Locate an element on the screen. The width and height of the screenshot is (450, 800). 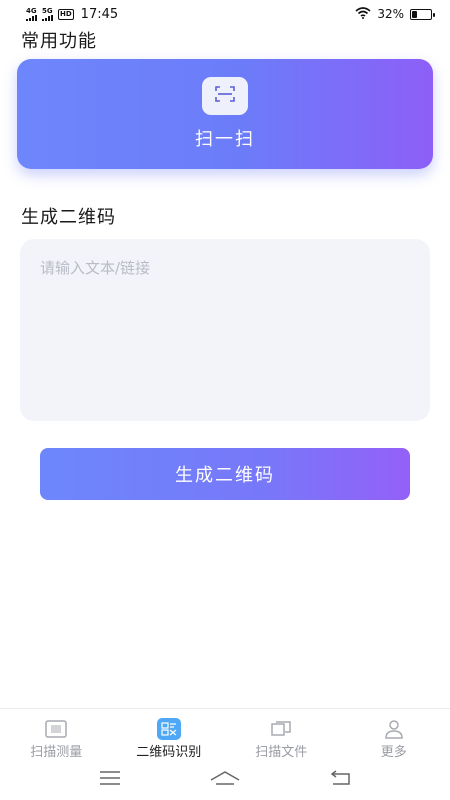
status-left: 4G 5G HD 17:45 is located at coordinates (72, 14).